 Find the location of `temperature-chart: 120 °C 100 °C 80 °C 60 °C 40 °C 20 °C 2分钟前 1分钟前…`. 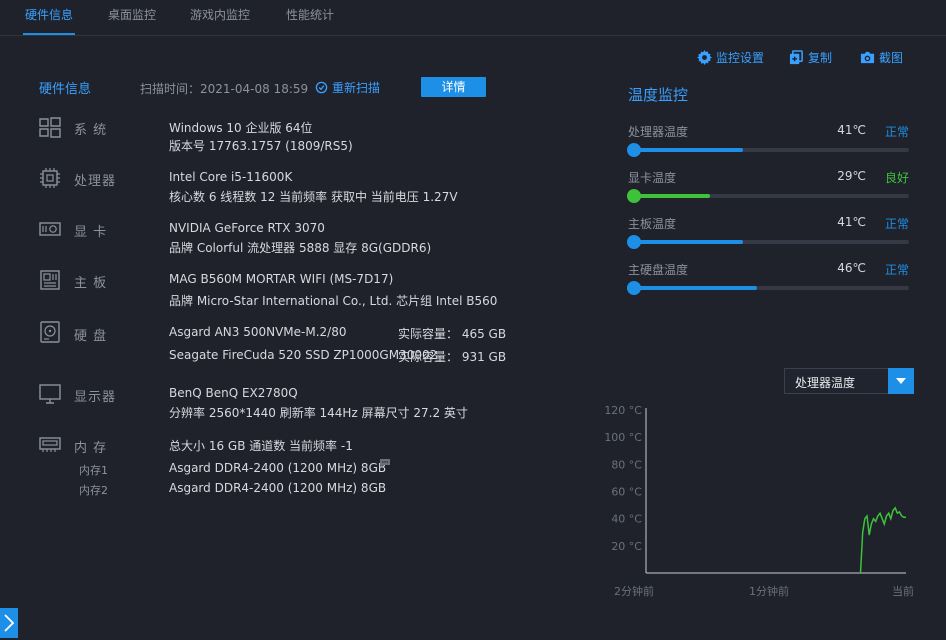

temperature-chart: 120 °C 100 °C 80 °C 60 °C 40 °C 20 °C 2分钟前 1分钟前… is located at coordinates (759, 501).